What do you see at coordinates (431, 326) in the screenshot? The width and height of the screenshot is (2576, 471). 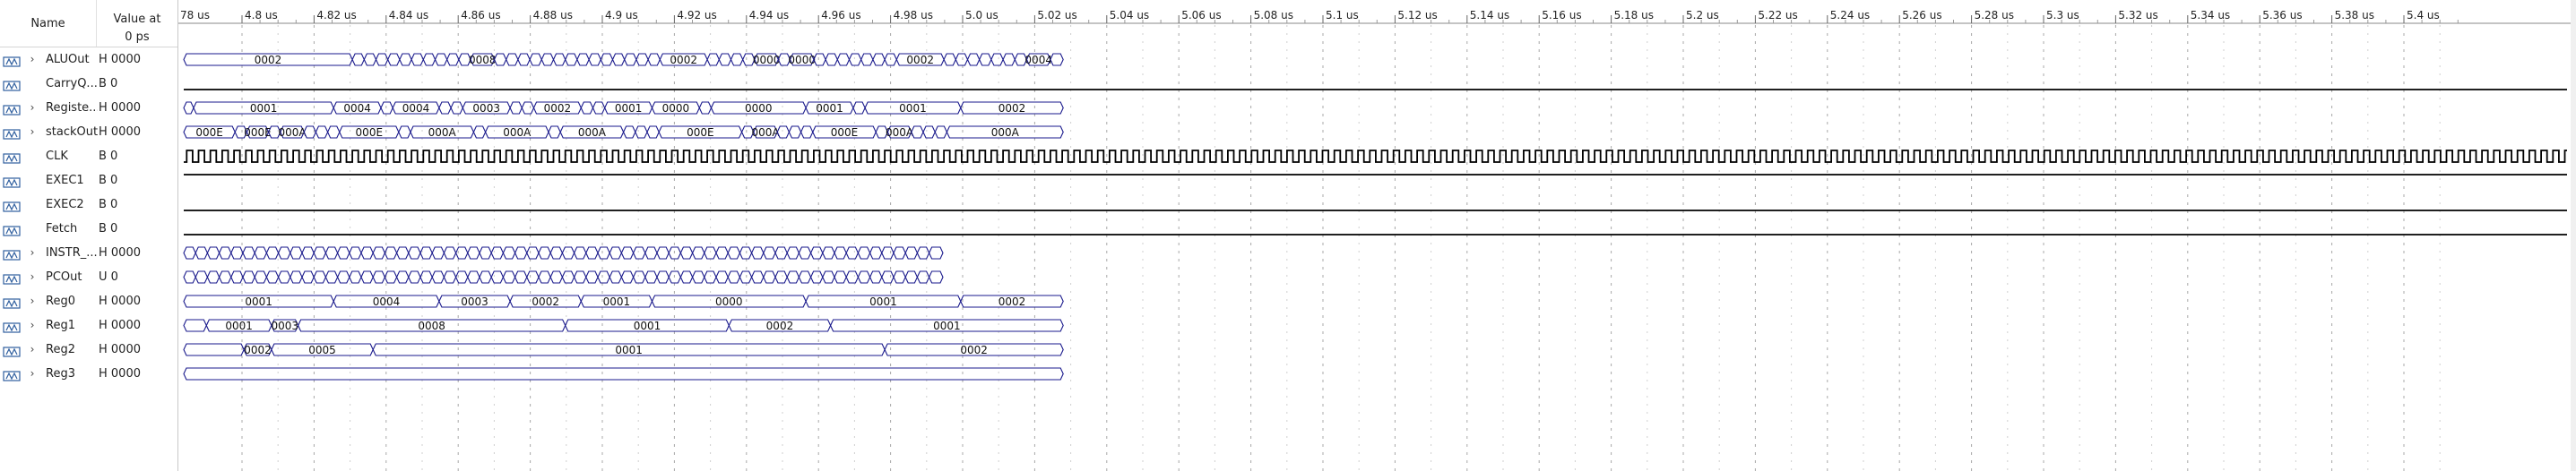 I see `bus-value-label: 0008` at bounding box center [431, 326].